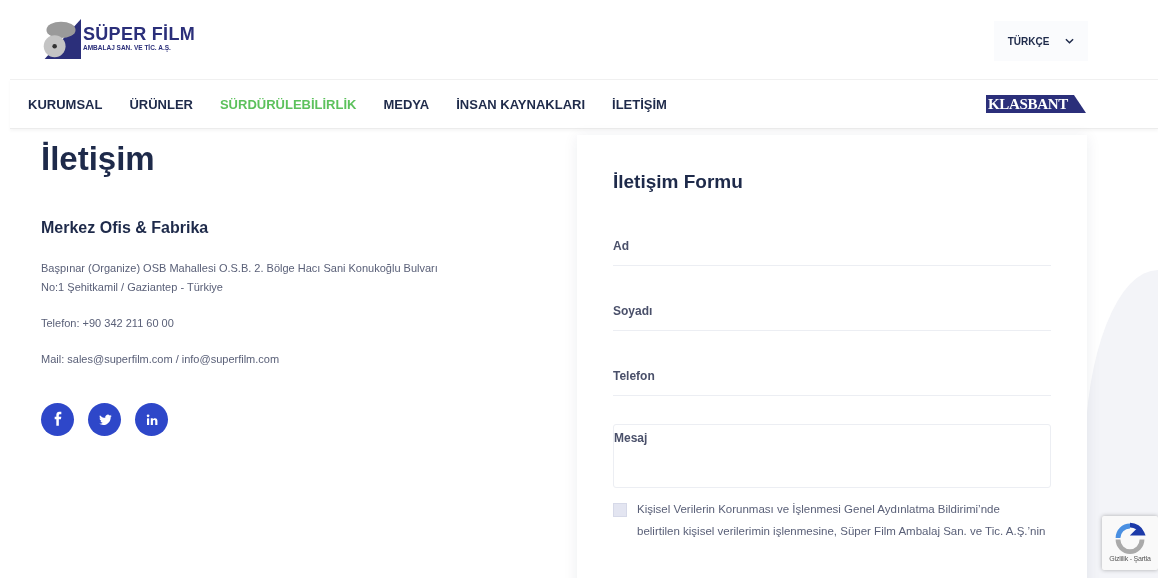  Describe the element at coordinates (139, 34) in the screenshot. I see `logo-title: SÜPER FİLM` at that location.